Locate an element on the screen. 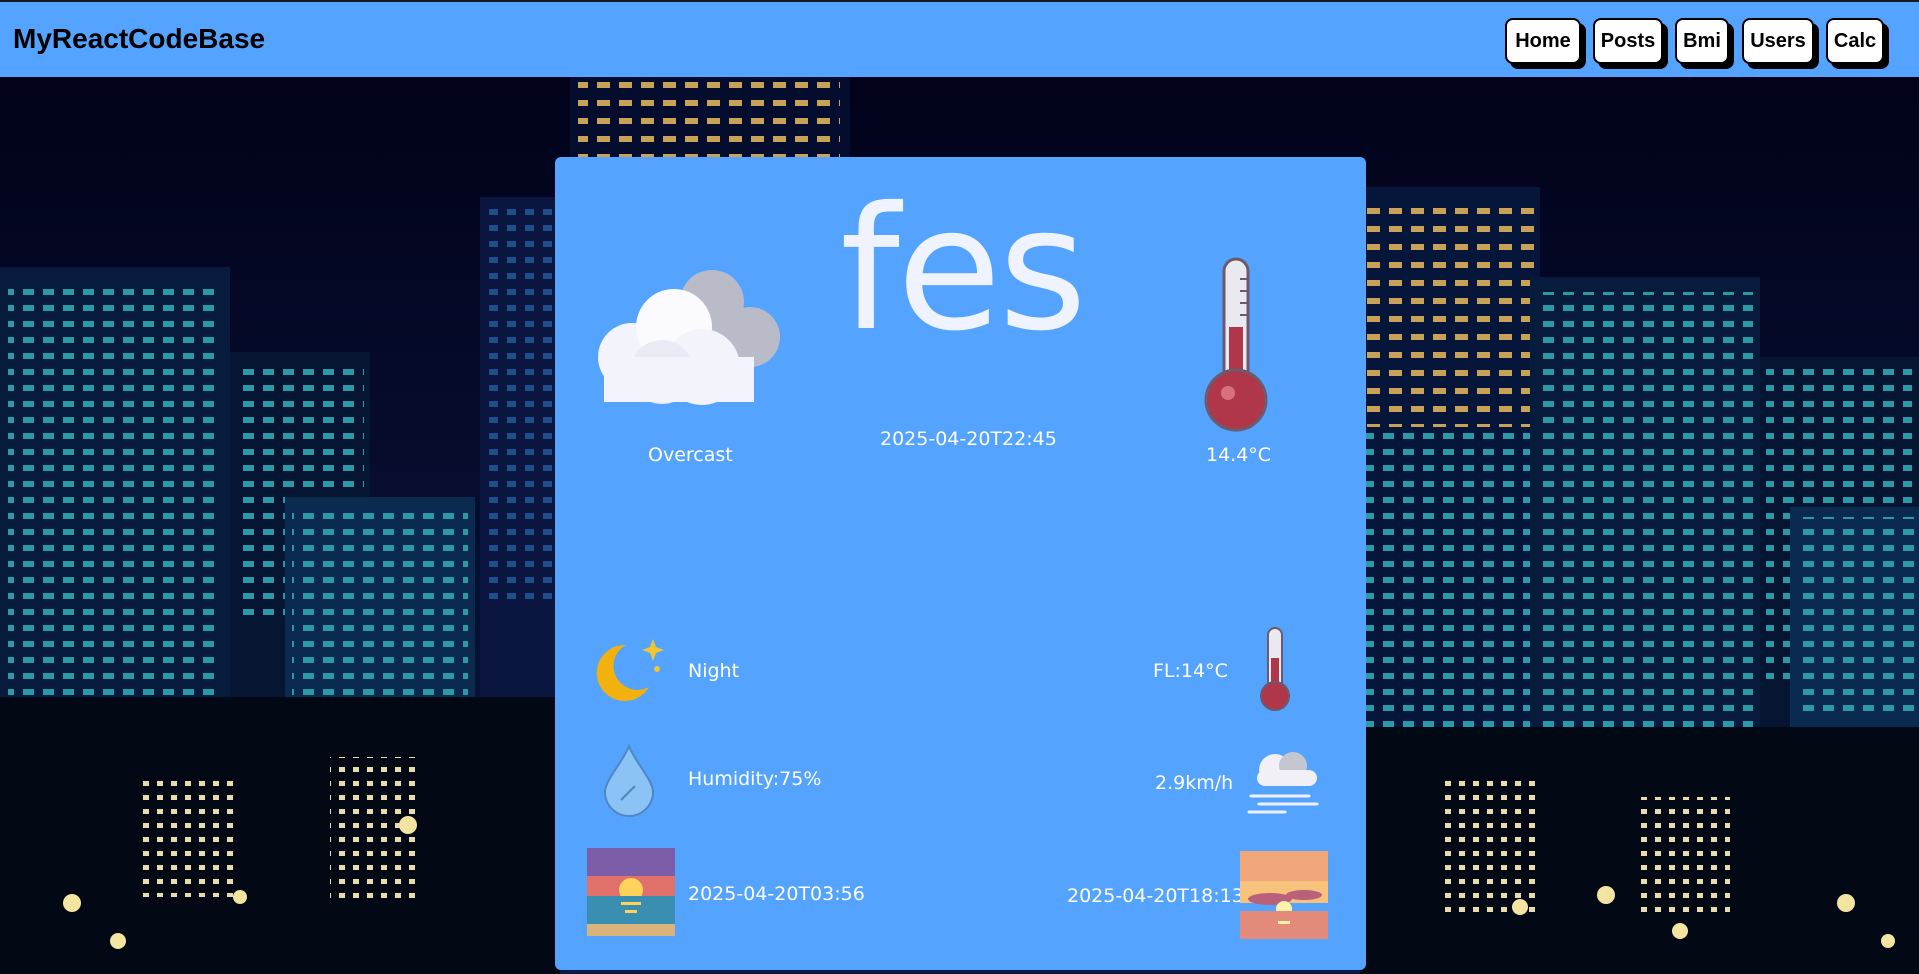 The height and width of the screenshot is (974, 1919). sunrise-time: 2025-04-20T03:56 is located at coordinates (776, 894).